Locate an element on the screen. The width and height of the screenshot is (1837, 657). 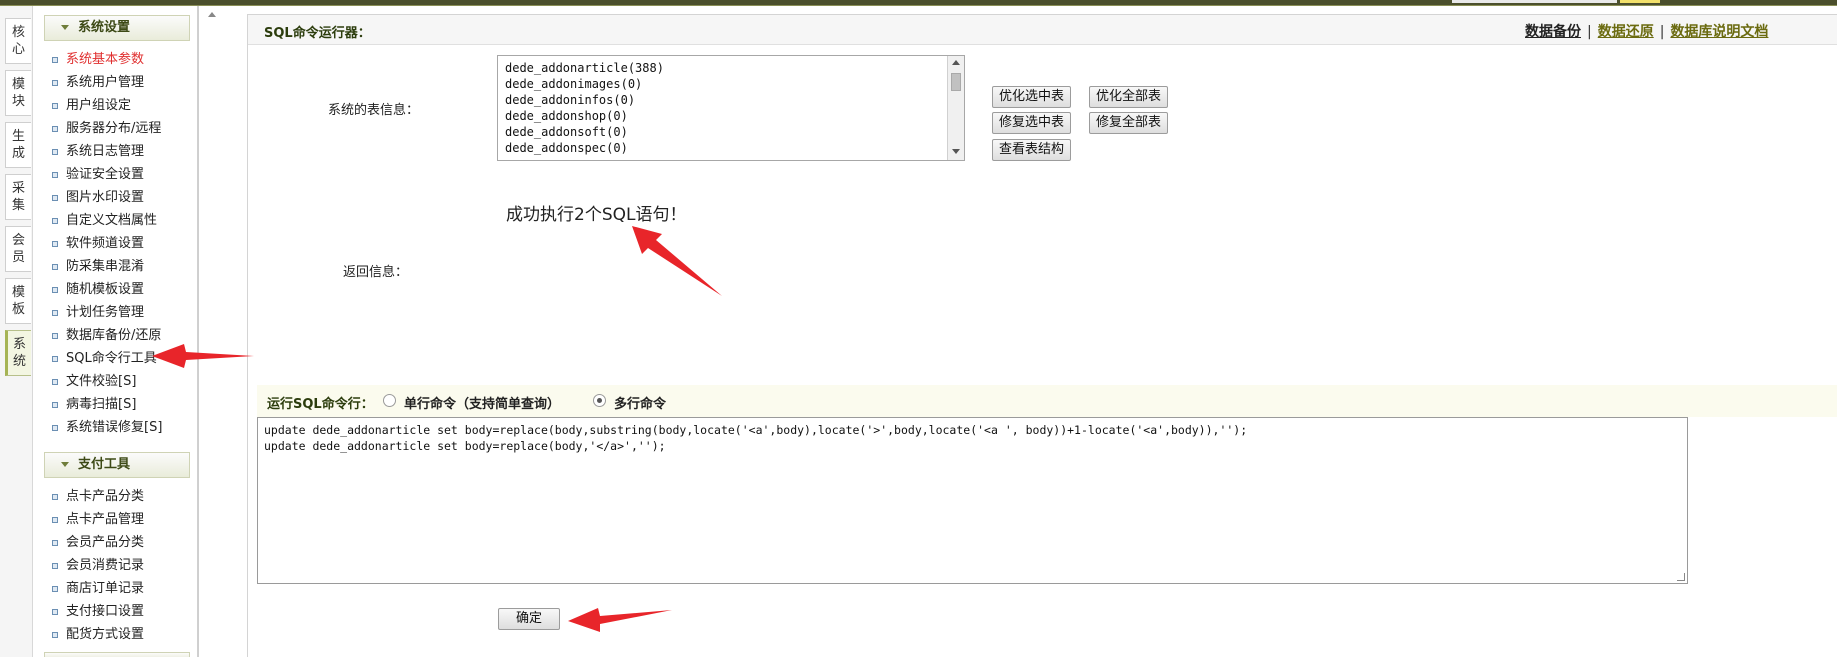
section-header-payment-tools: 支付工具 is located at coordinates (117, 465).